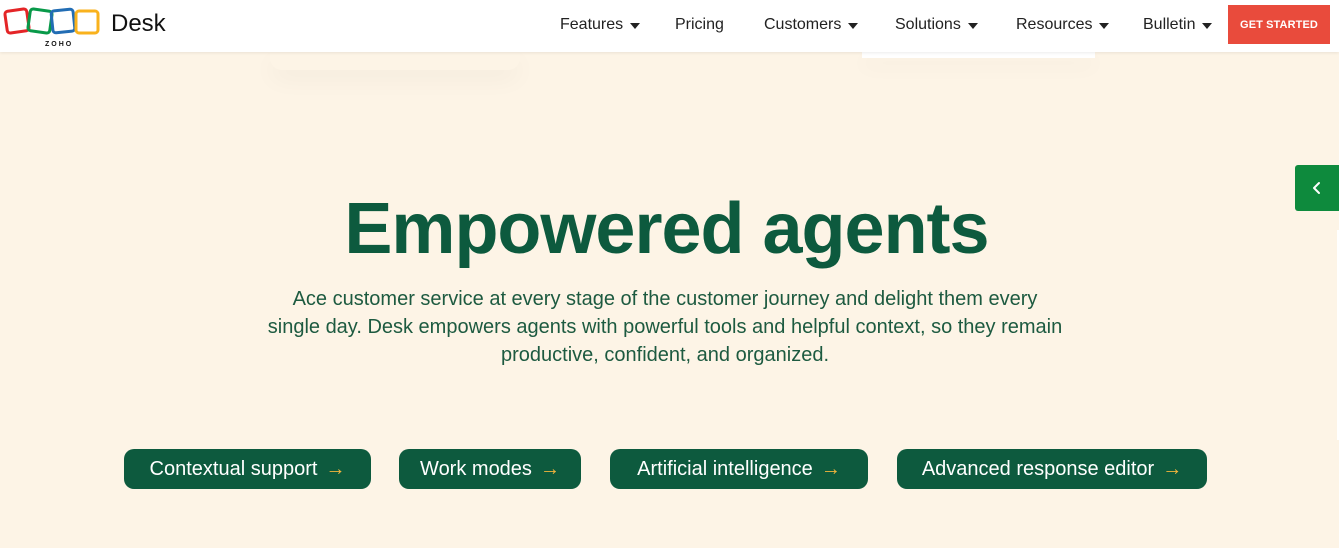 The width and height of the screenshot is (1339, 548). I want to click on nav-bulletin-label: Bulletin, so click(1169, 24).